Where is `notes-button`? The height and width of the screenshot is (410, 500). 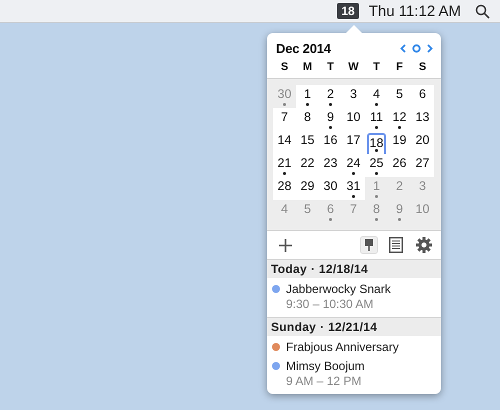 notes-button is located at coordinates (396, 245).